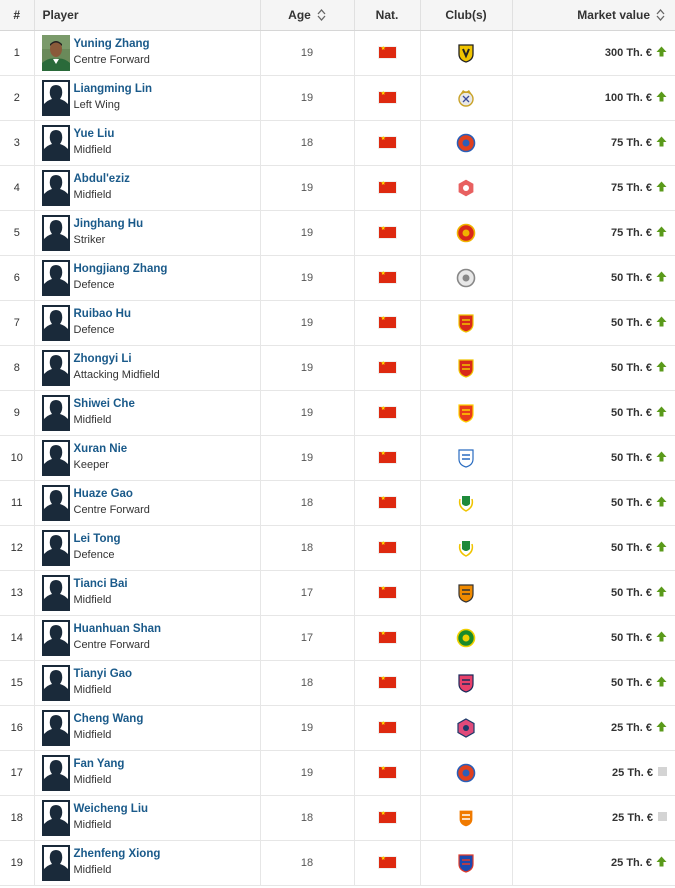  What do you see at coordinates (102, 179) in the screenshot?
I see `player-name-link: Abdul'eziz` at bounding box center [102, 179].